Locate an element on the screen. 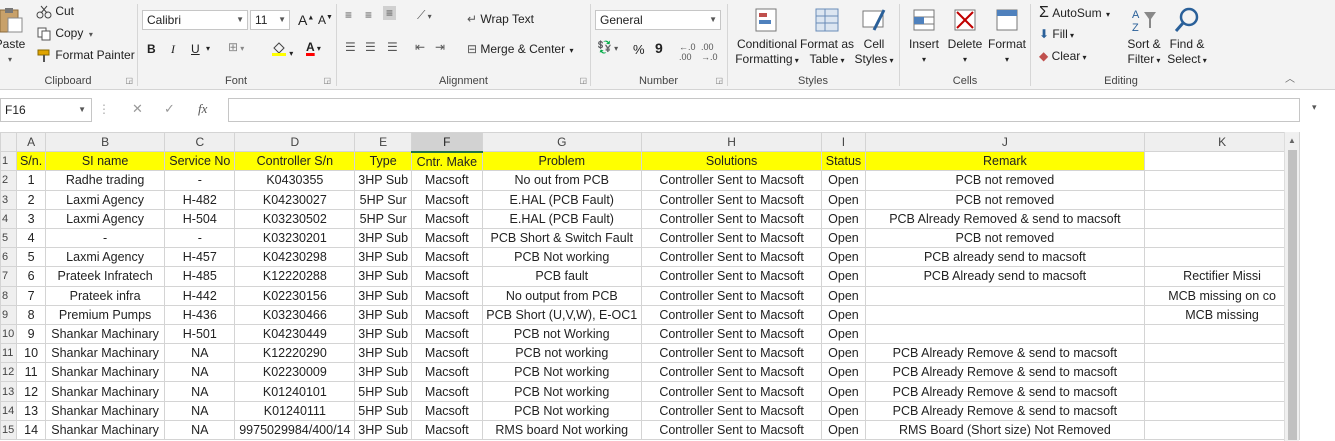 The height and width of the screenshot is (441, 1335). cell-styles-button: Cell Styles ▾ is located at coordinates (874, 37).